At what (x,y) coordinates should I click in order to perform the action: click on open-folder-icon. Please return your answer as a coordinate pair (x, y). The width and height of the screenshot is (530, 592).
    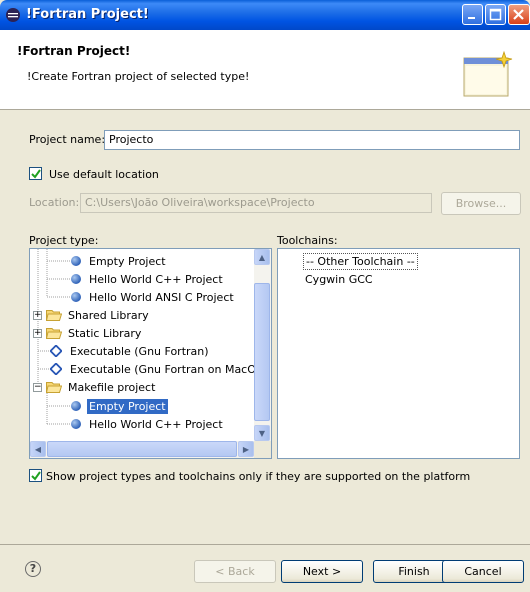
    Looking at the image, I should click on (54, 387).